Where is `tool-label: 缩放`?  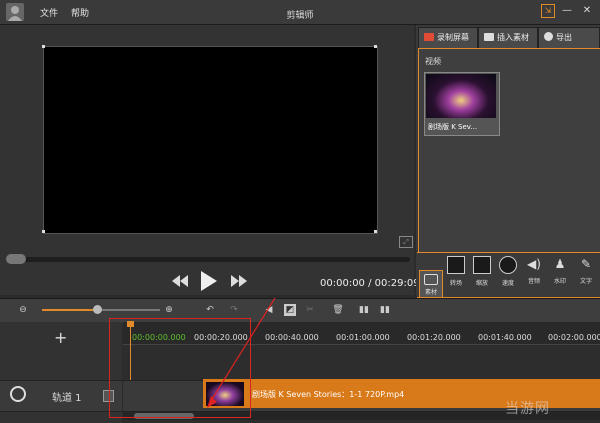
tool-label: 缩放 is located at coordinates (481, 283).